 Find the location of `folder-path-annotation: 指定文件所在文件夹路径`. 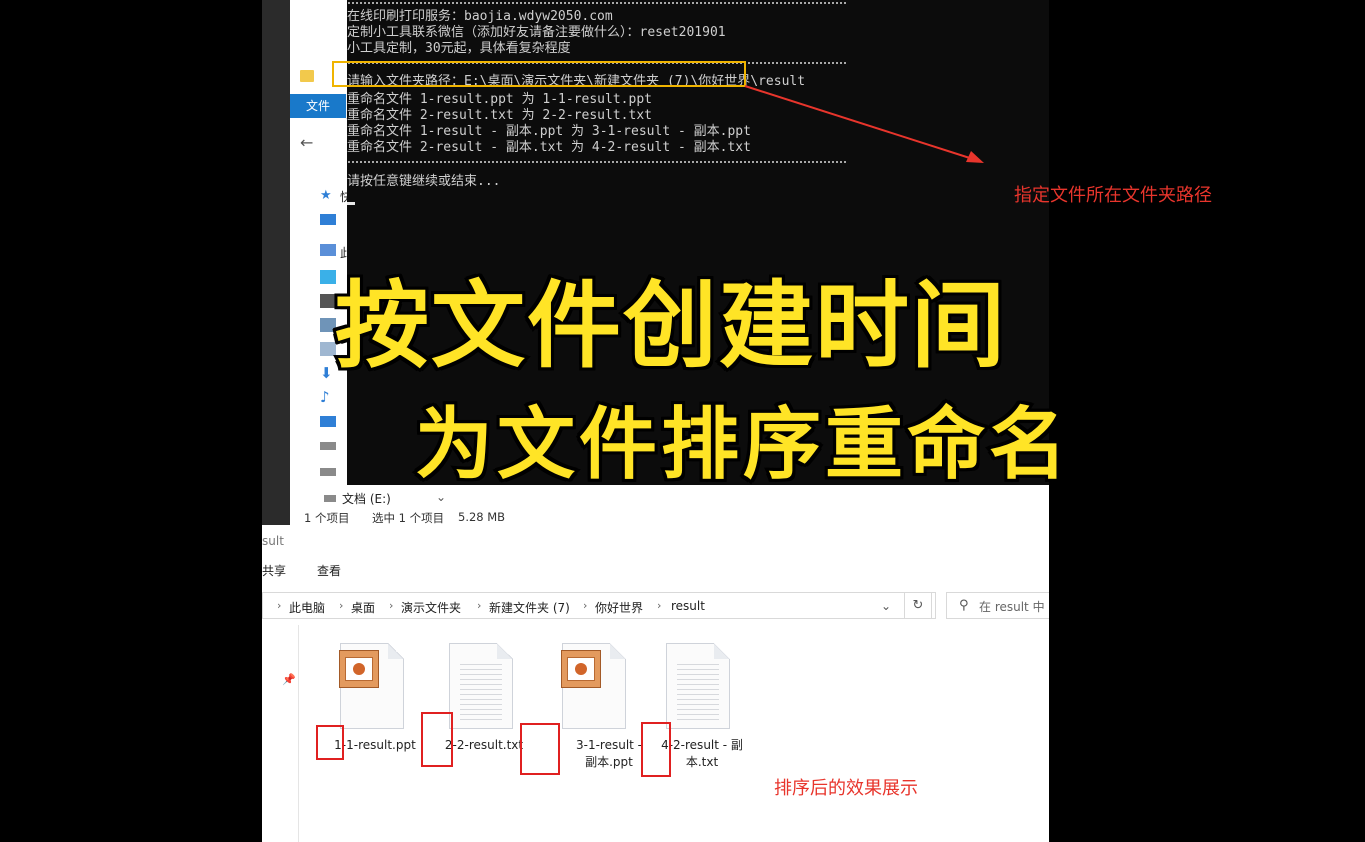

folder-path-annotation: 指定文件所在文件夹路径 is located at coordinates (1113, 195).